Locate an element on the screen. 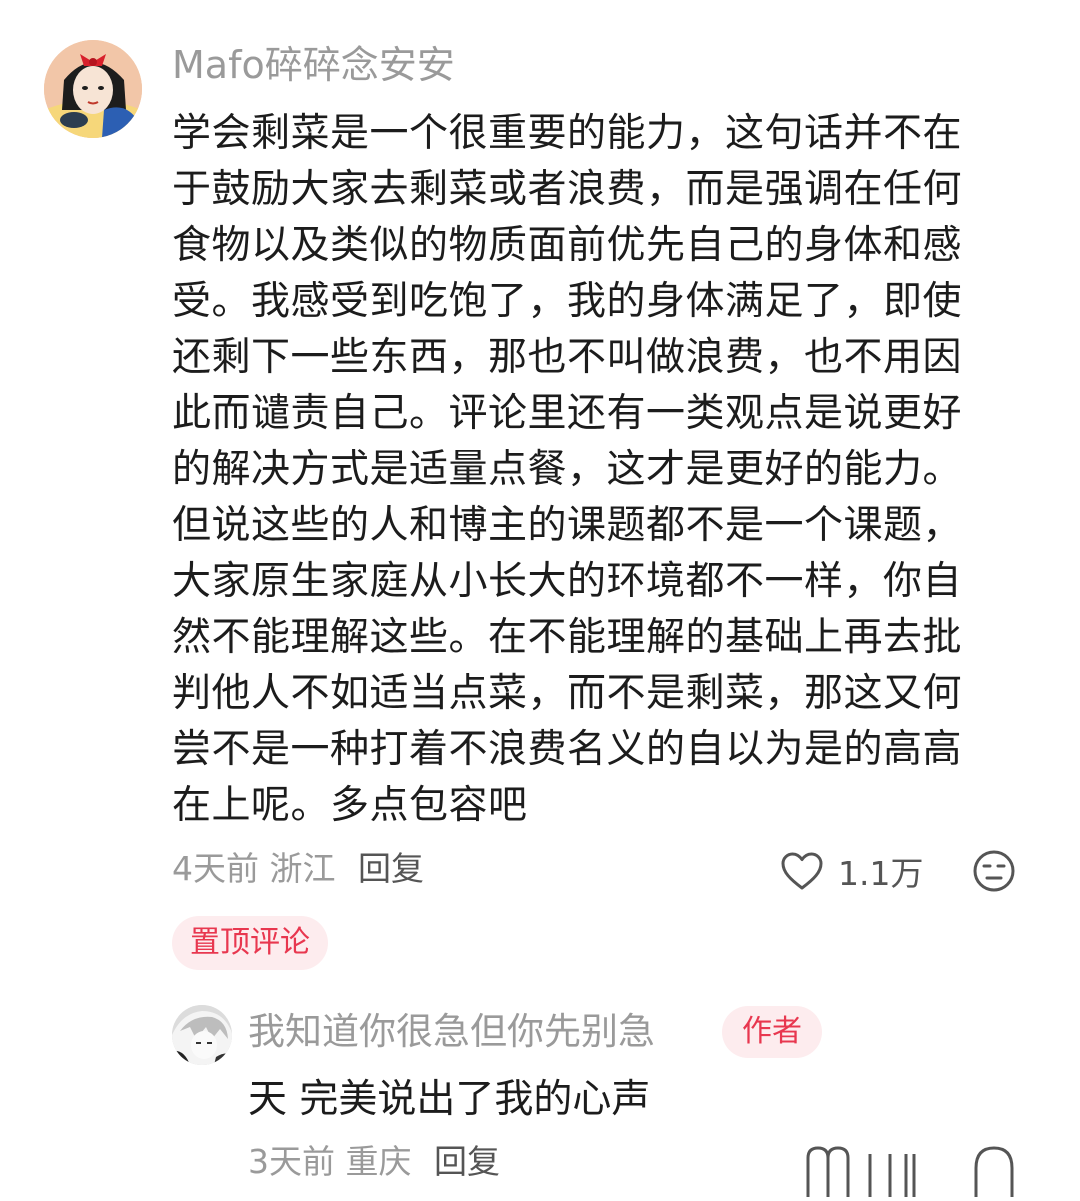 Image resolution: width=1080 pixels, height=1201 pixels. comment-text-line: 尝不是一种打着不浪费名义的自以为是的高高 is located at coordinates (567, 749).